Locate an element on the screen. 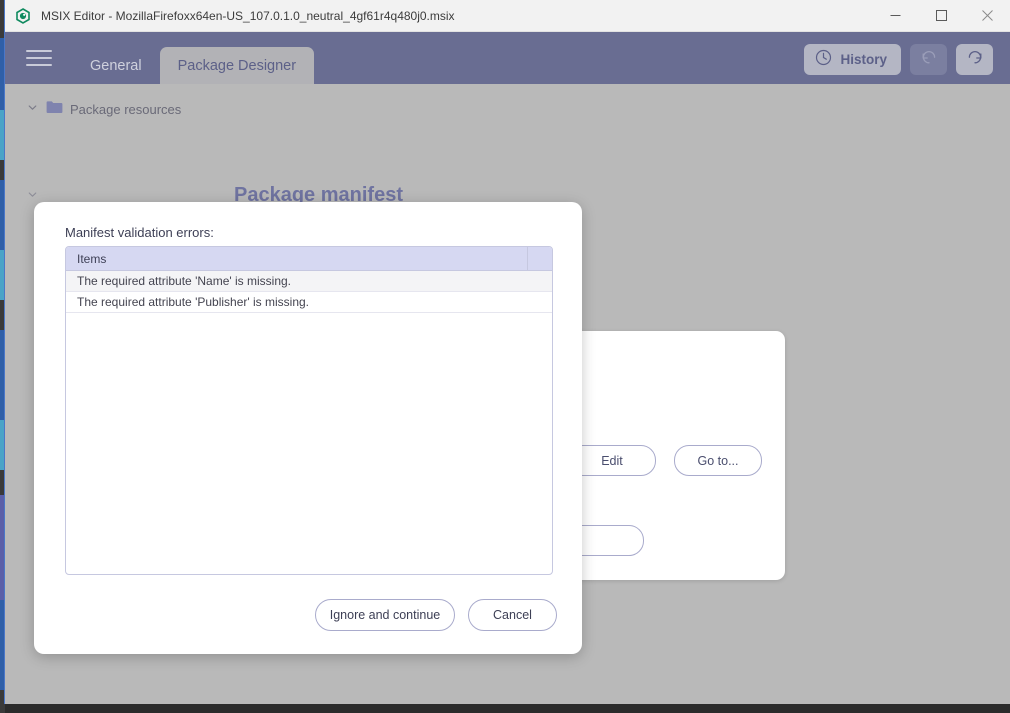  window-controls is located at coordinates (941, 16).